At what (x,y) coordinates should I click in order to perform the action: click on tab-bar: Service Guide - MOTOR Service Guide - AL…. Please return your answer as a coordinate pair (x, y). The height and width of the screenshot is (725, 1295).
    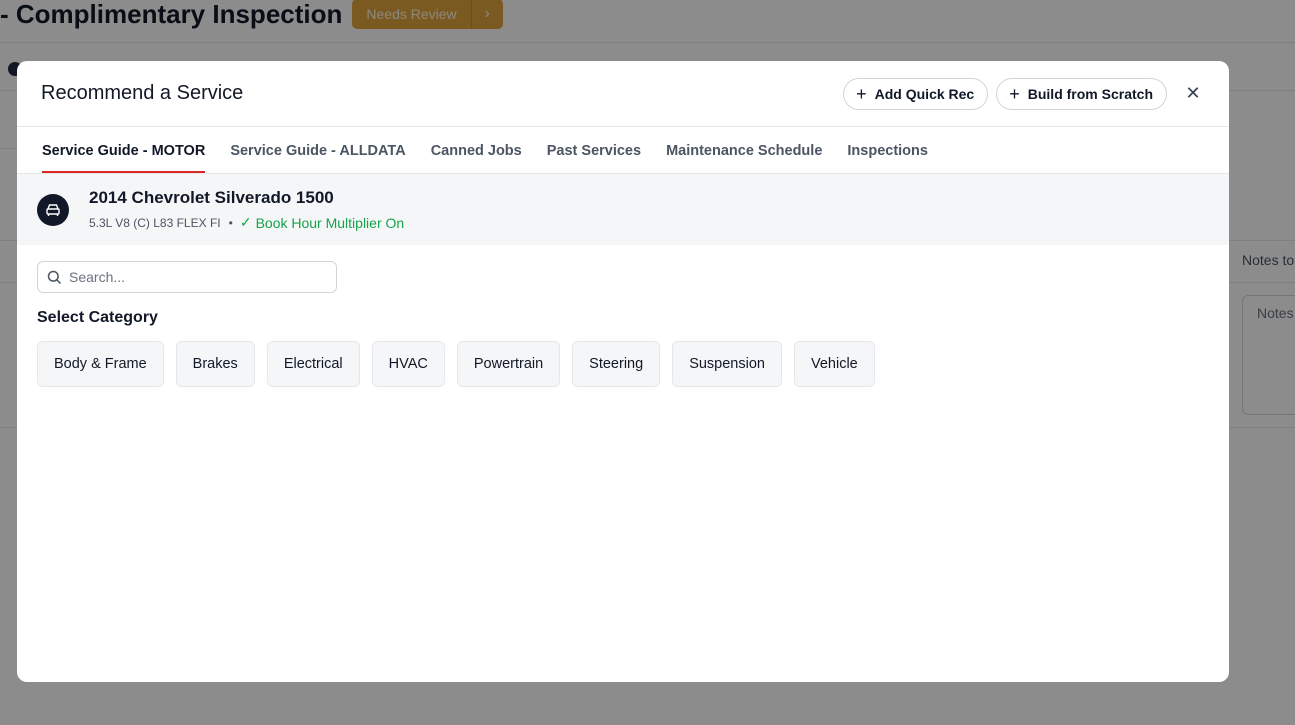
    Looking at the image, I should click on (623, 150).